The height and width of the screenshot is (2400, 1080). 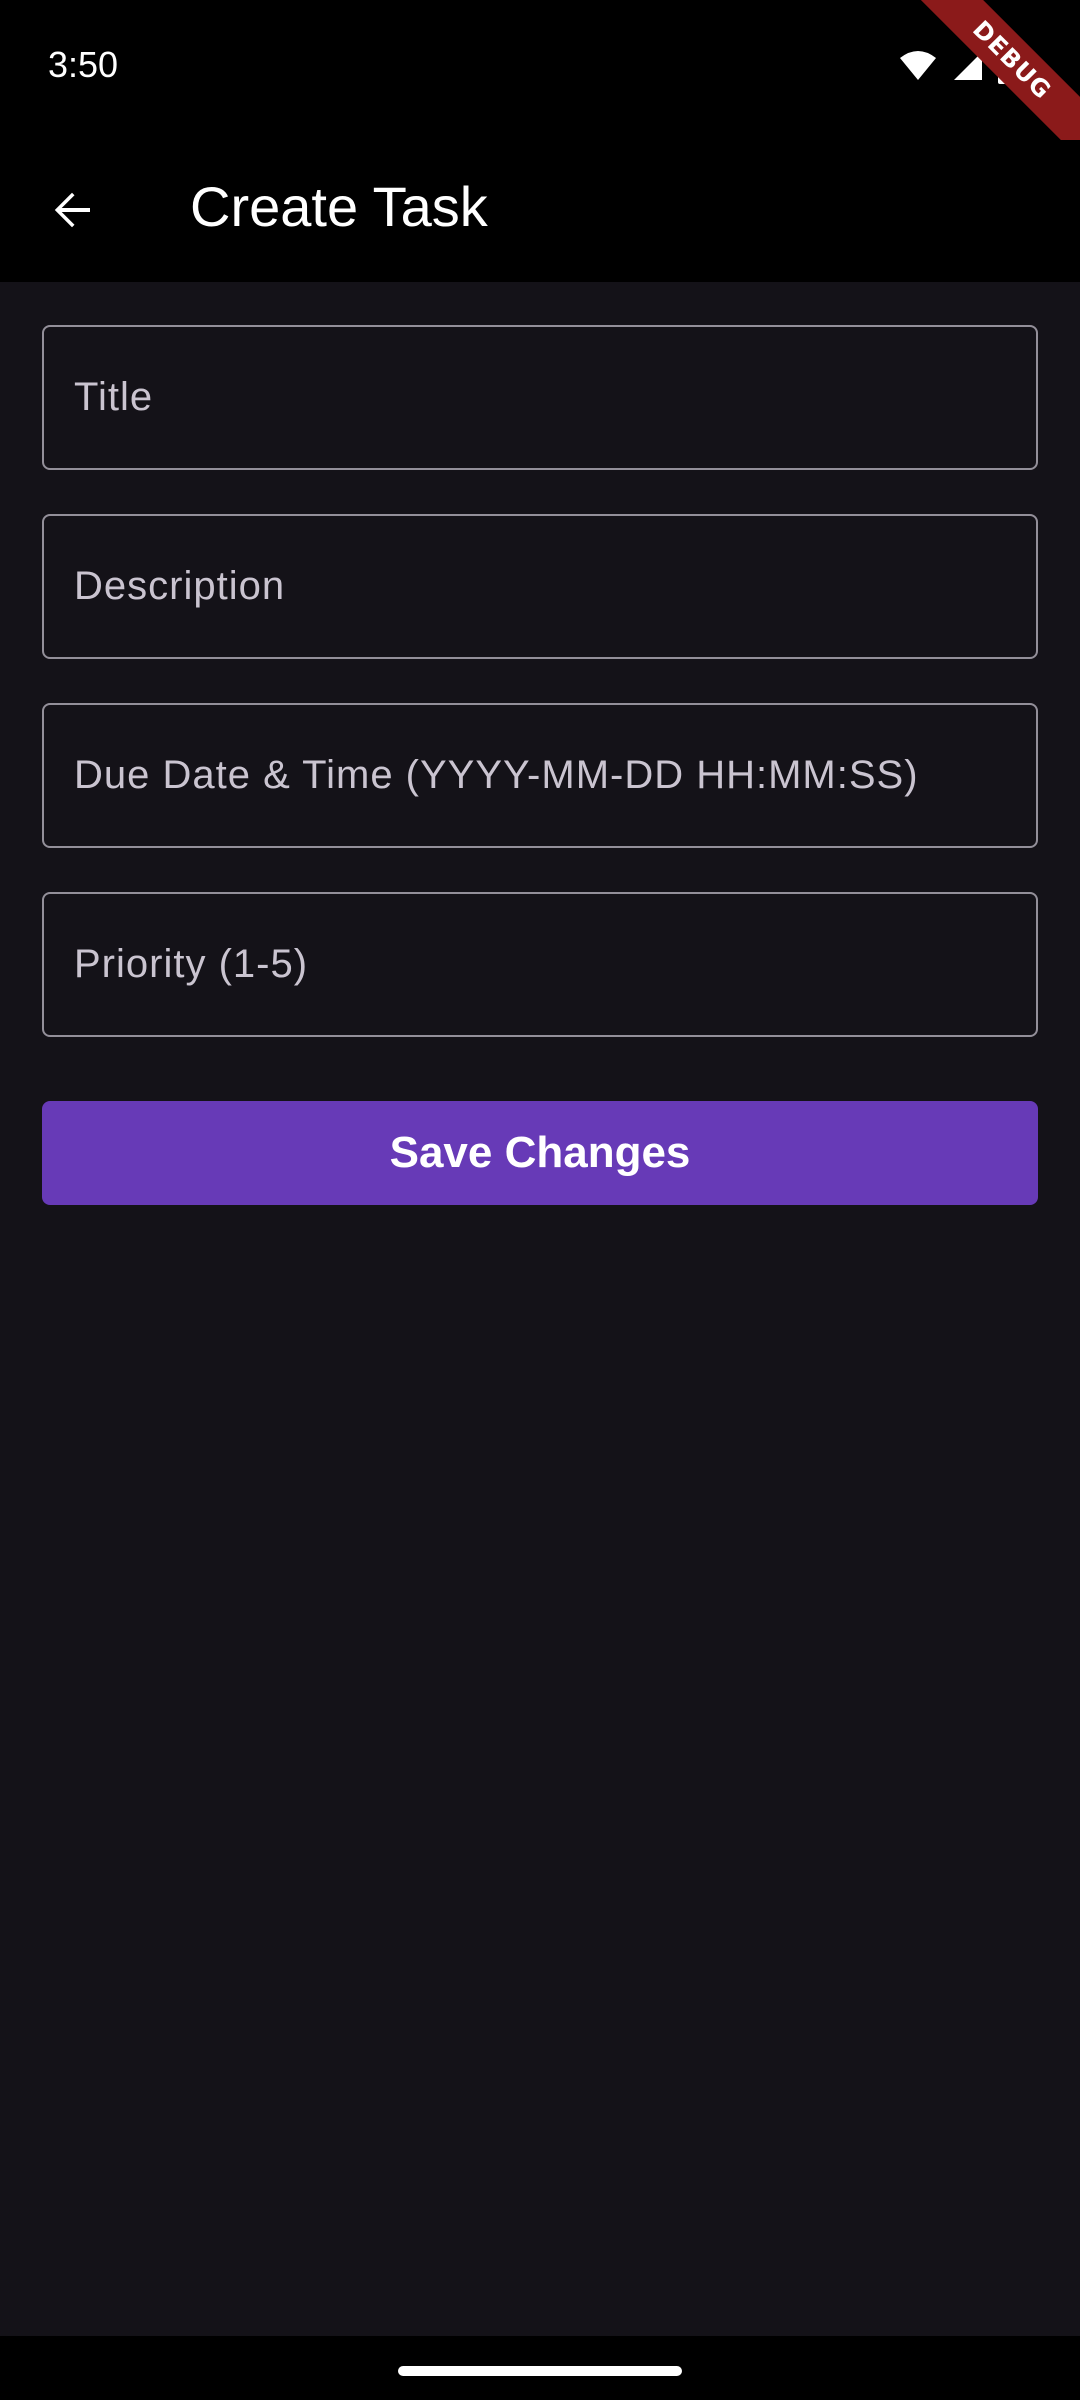 What do you see at coordinates (540, 1153) in the screenshot?
I see `save-changes-button: Save Changes` at bounding box center [540, 1153].